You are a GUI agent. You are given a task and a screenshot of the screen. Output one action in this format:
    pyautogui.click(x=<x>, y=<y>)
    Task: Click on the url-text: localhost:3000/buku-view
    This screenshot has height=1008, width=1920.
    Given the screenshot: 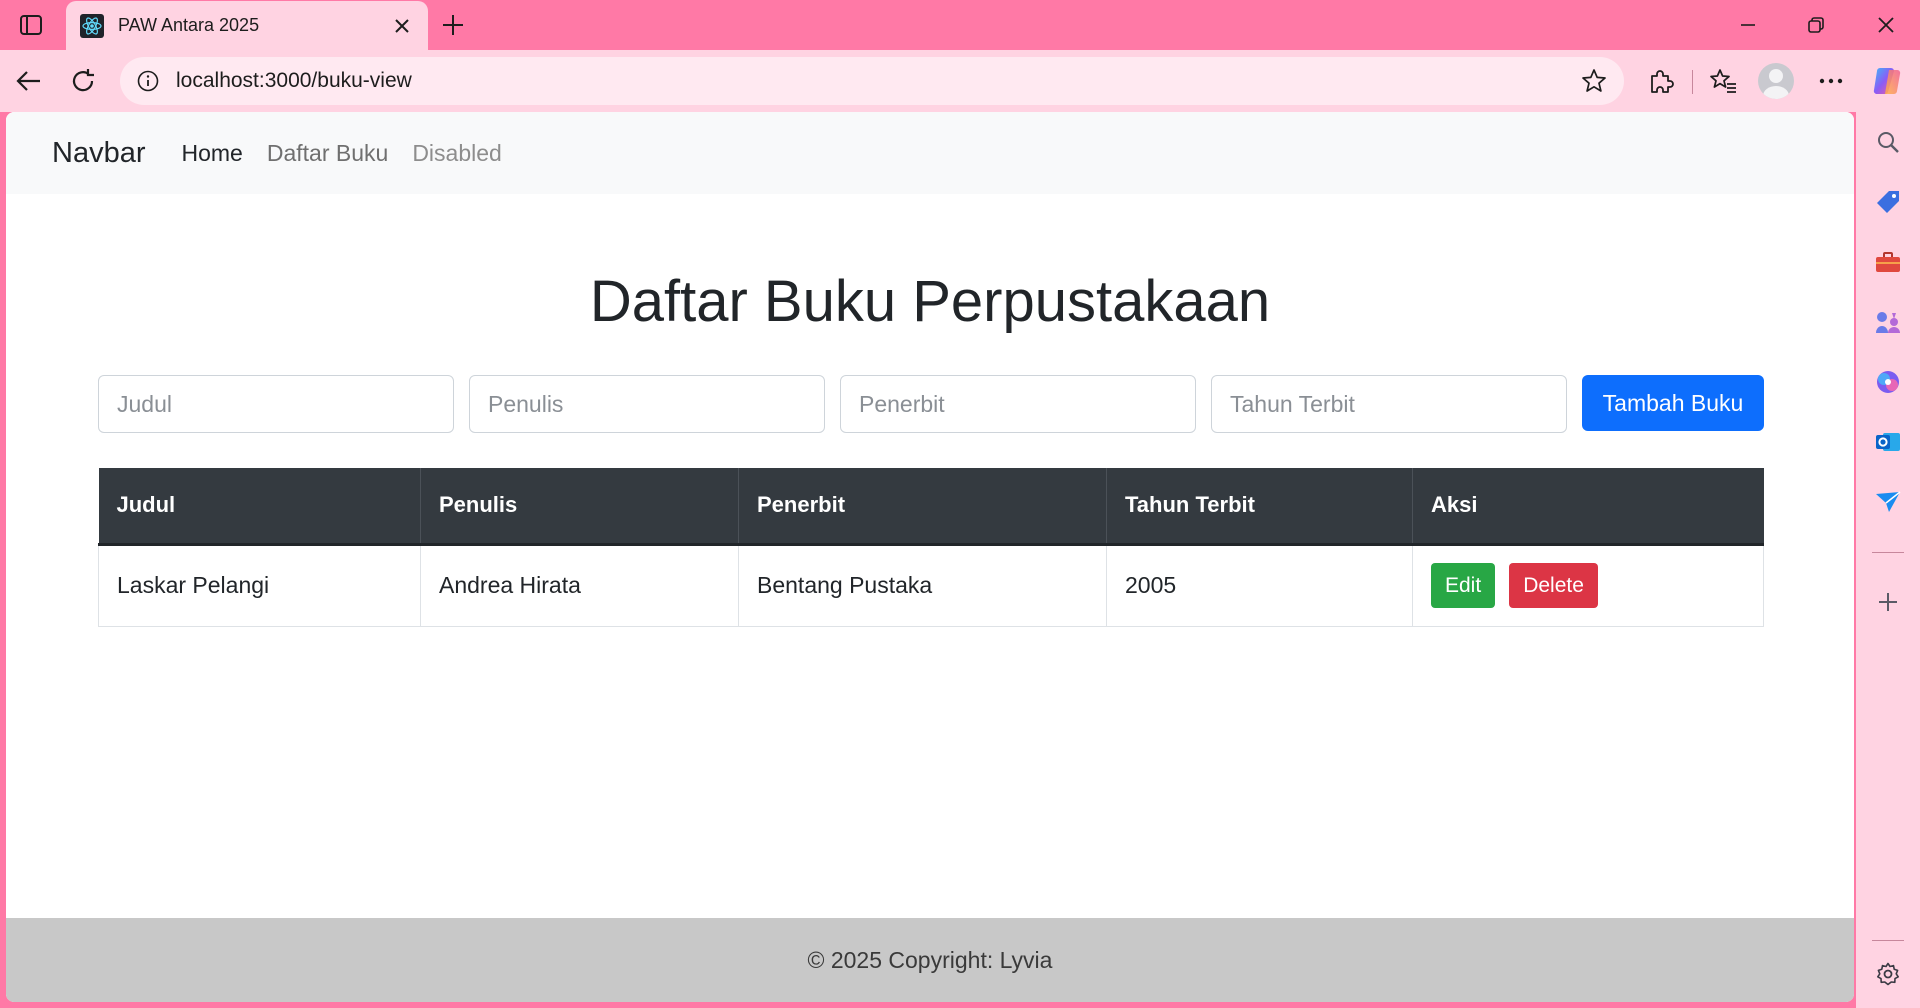 What is the action you would take?
    pyautogui.click(x=877, y=81)
    